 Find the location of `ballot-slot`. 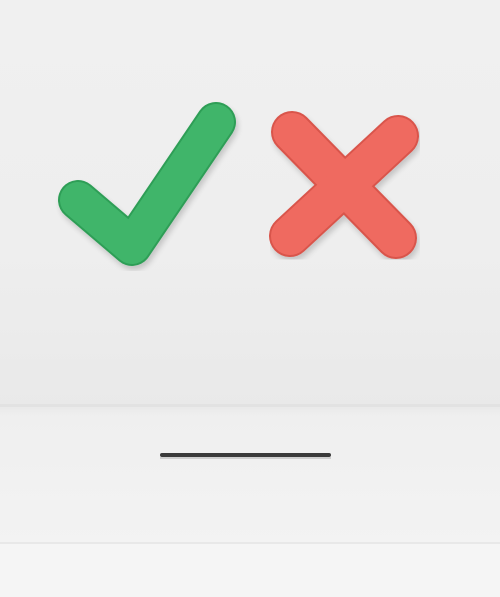

ballot-slot is located at coordinates (245, 455).